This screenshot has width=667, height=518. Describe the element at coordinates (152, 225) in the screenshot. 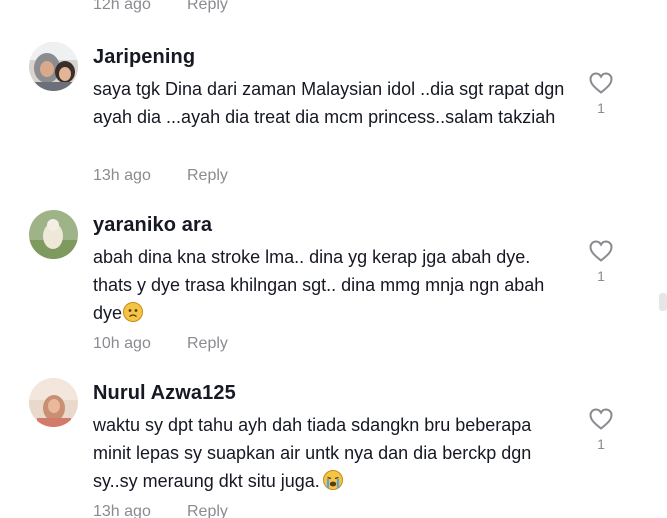

I see `comment-username: yaraniko ara` at that location.